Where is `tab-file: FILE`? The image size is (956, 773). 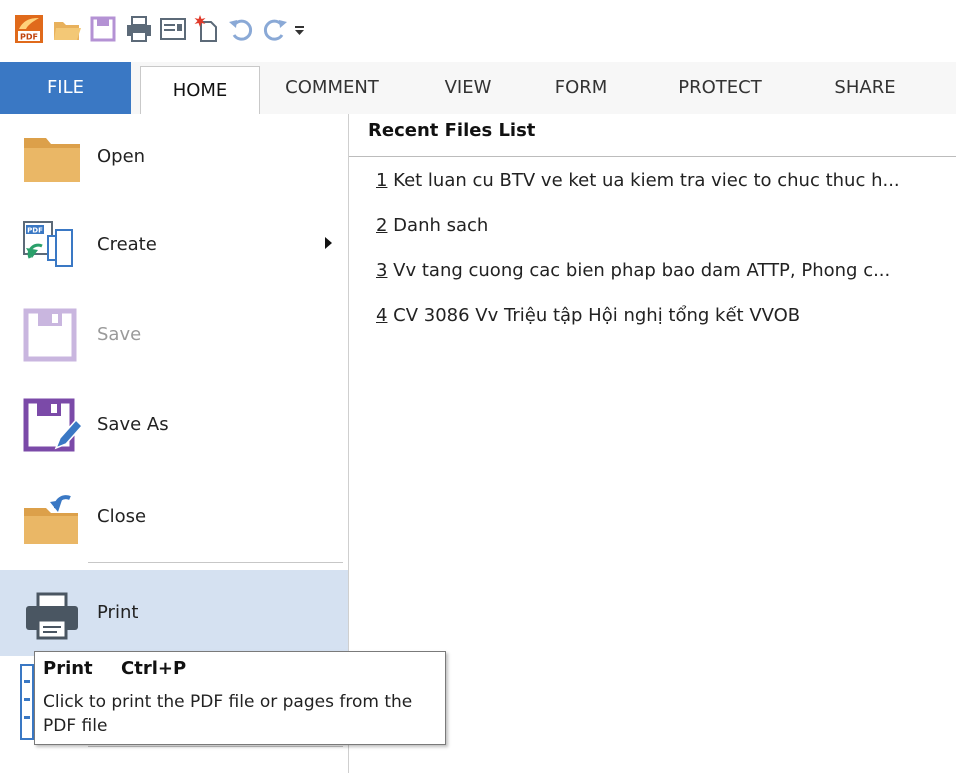
tab-file: FILE is located at coordinates (65, 88).